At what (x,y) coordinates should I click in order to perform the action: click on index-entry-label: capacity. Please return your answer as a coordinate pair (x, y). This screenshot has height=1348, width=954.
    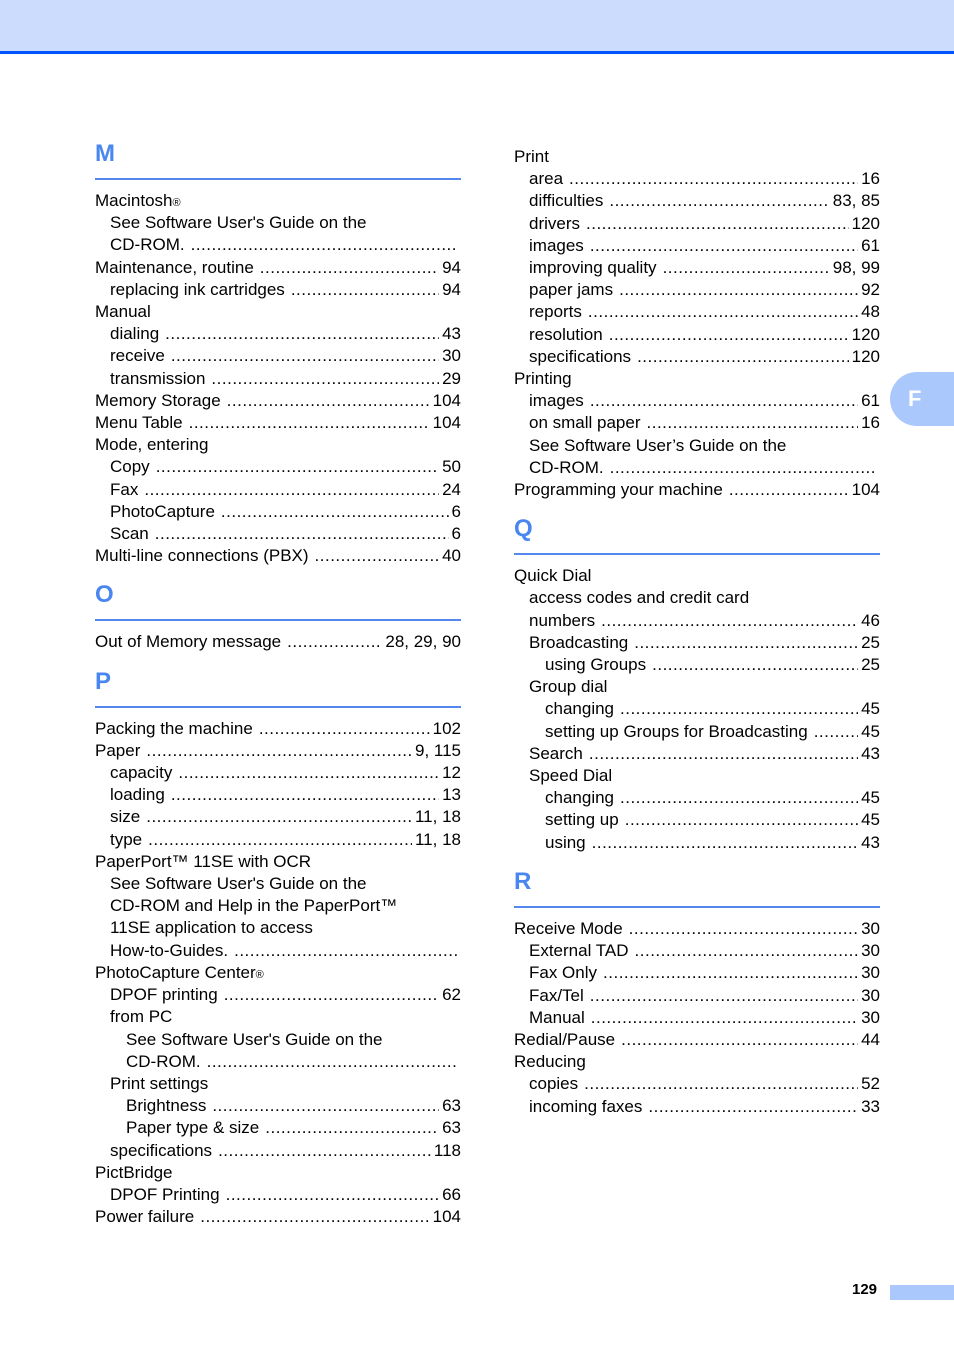
    Looking at the image, I should click on (141, 773).